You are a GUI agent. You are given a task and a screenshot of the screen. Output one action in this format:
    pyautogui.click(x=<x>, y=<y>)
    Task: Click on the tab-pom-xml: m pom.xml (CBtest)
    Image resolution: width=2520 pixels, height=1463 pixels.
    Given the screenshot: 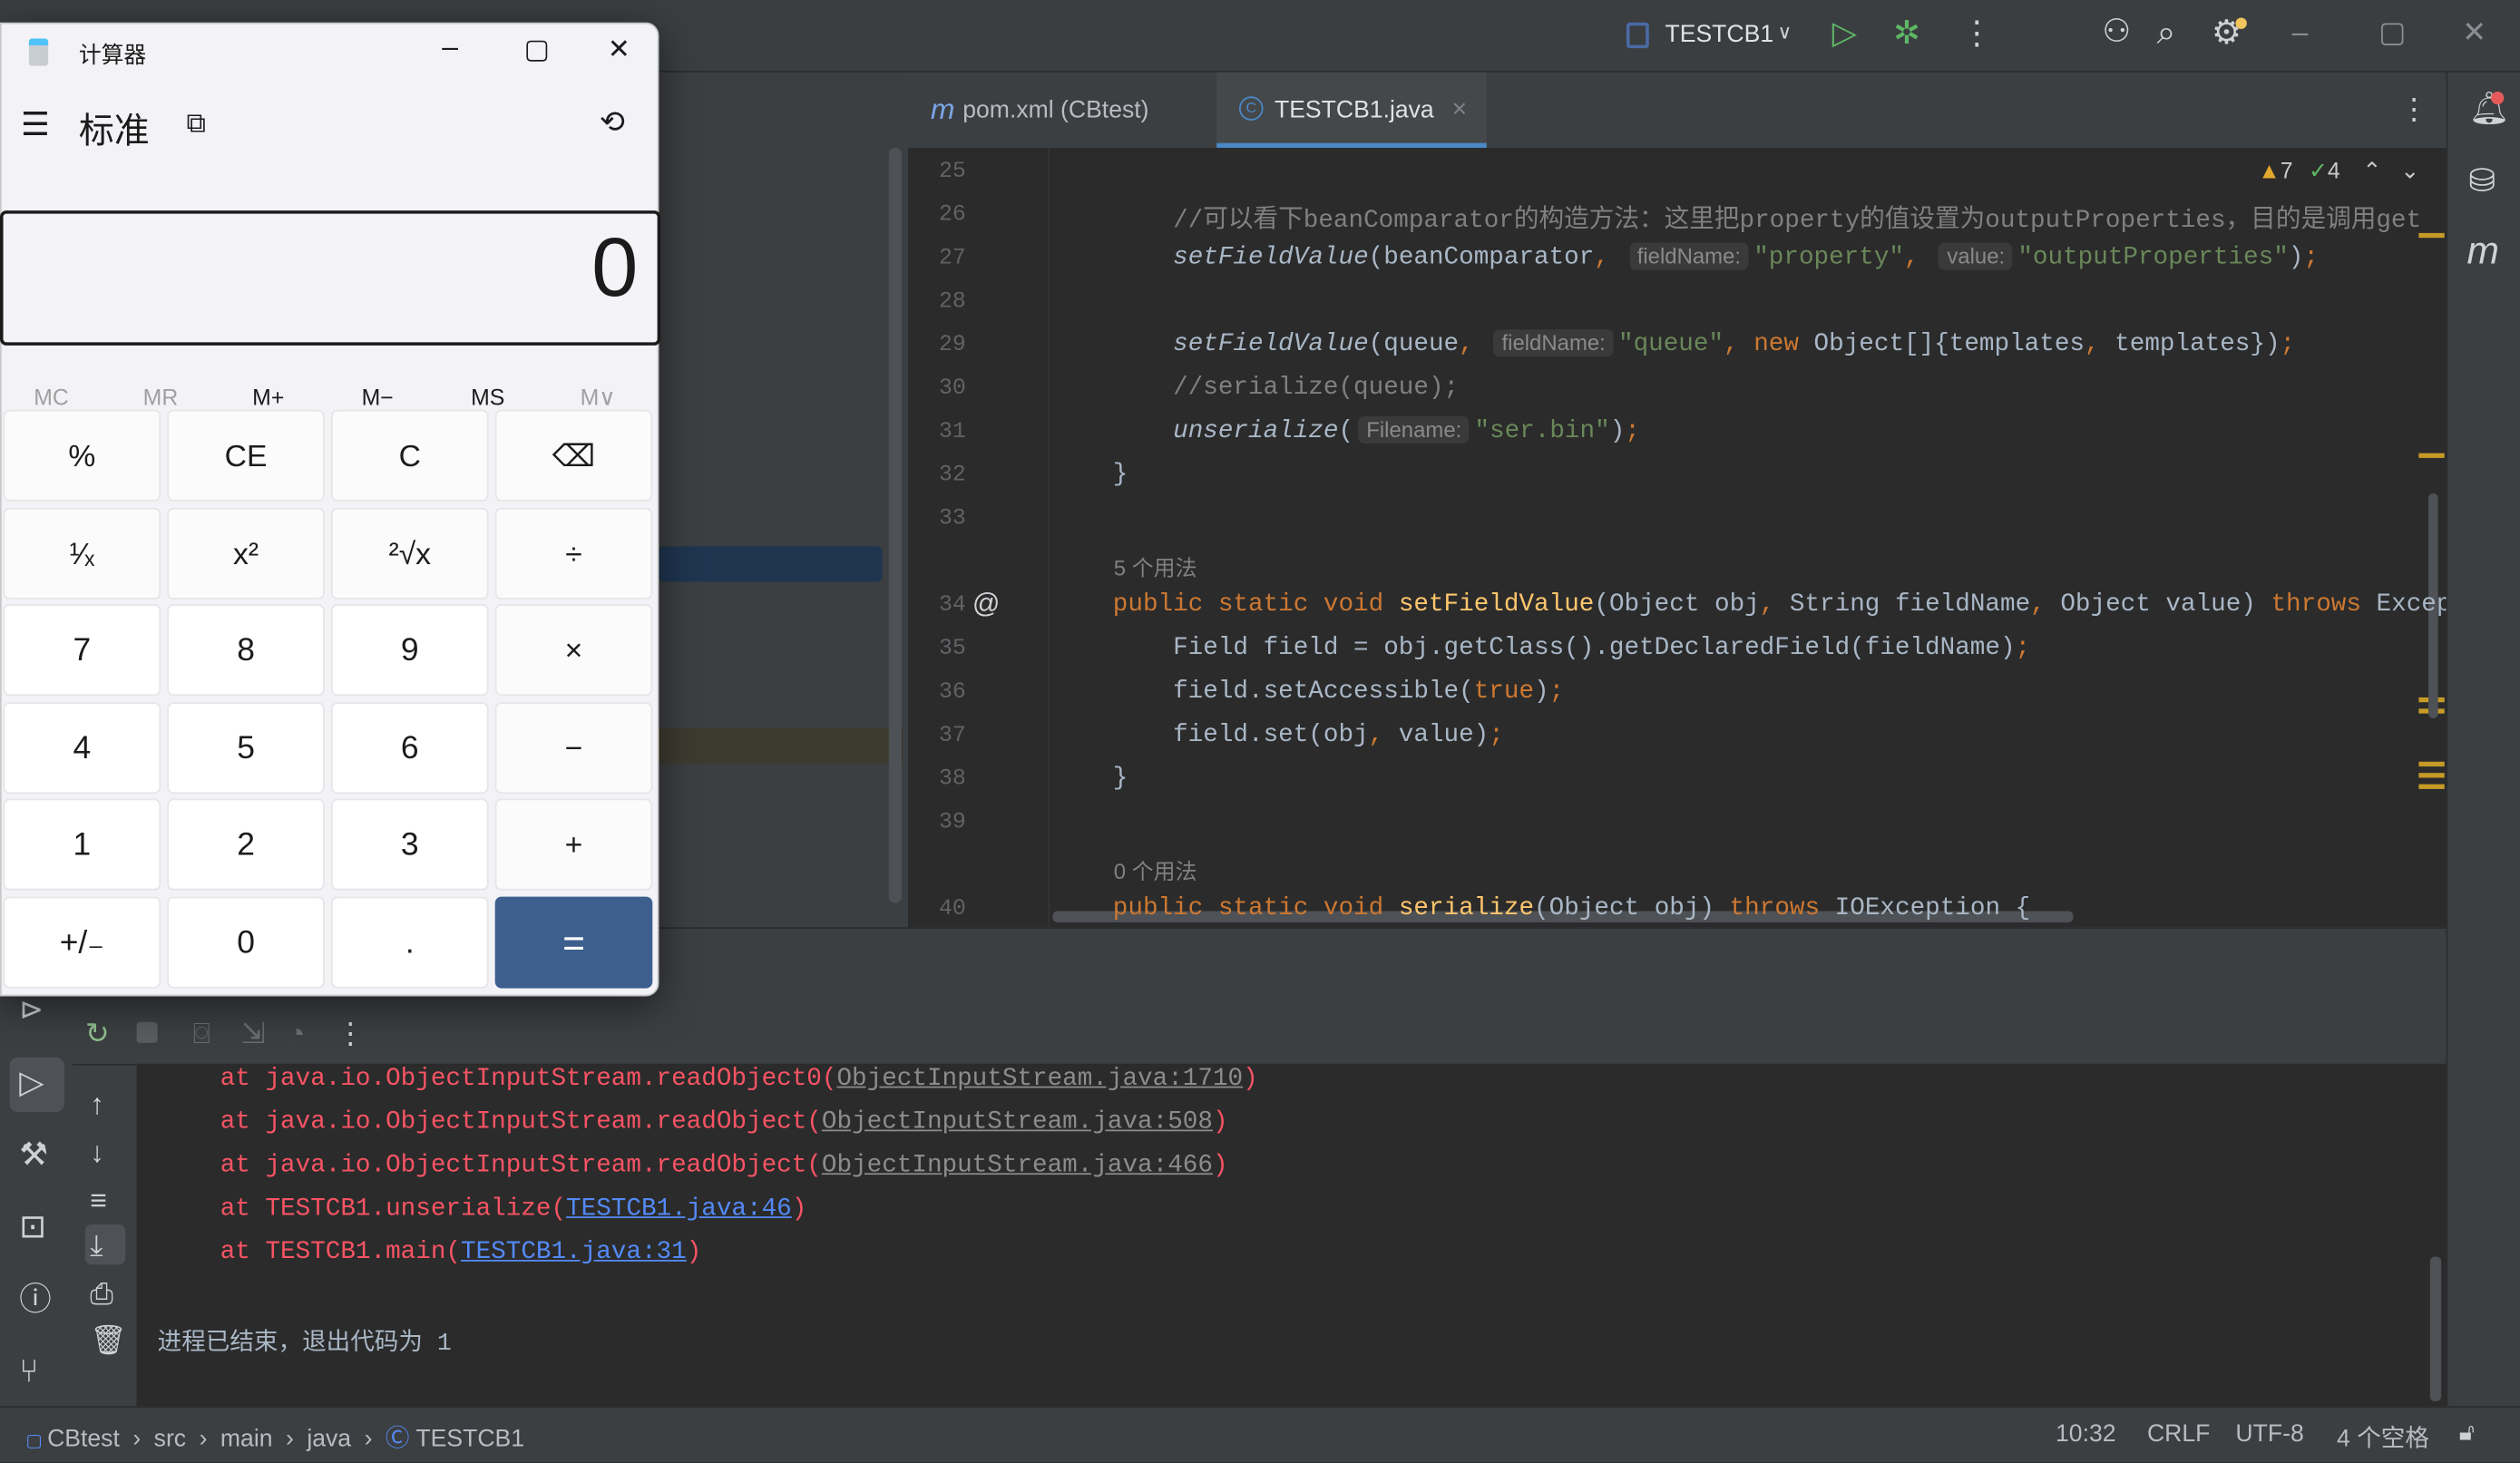 What is the action you would take?
    pyautogui.click(x=1047, y=110)
    